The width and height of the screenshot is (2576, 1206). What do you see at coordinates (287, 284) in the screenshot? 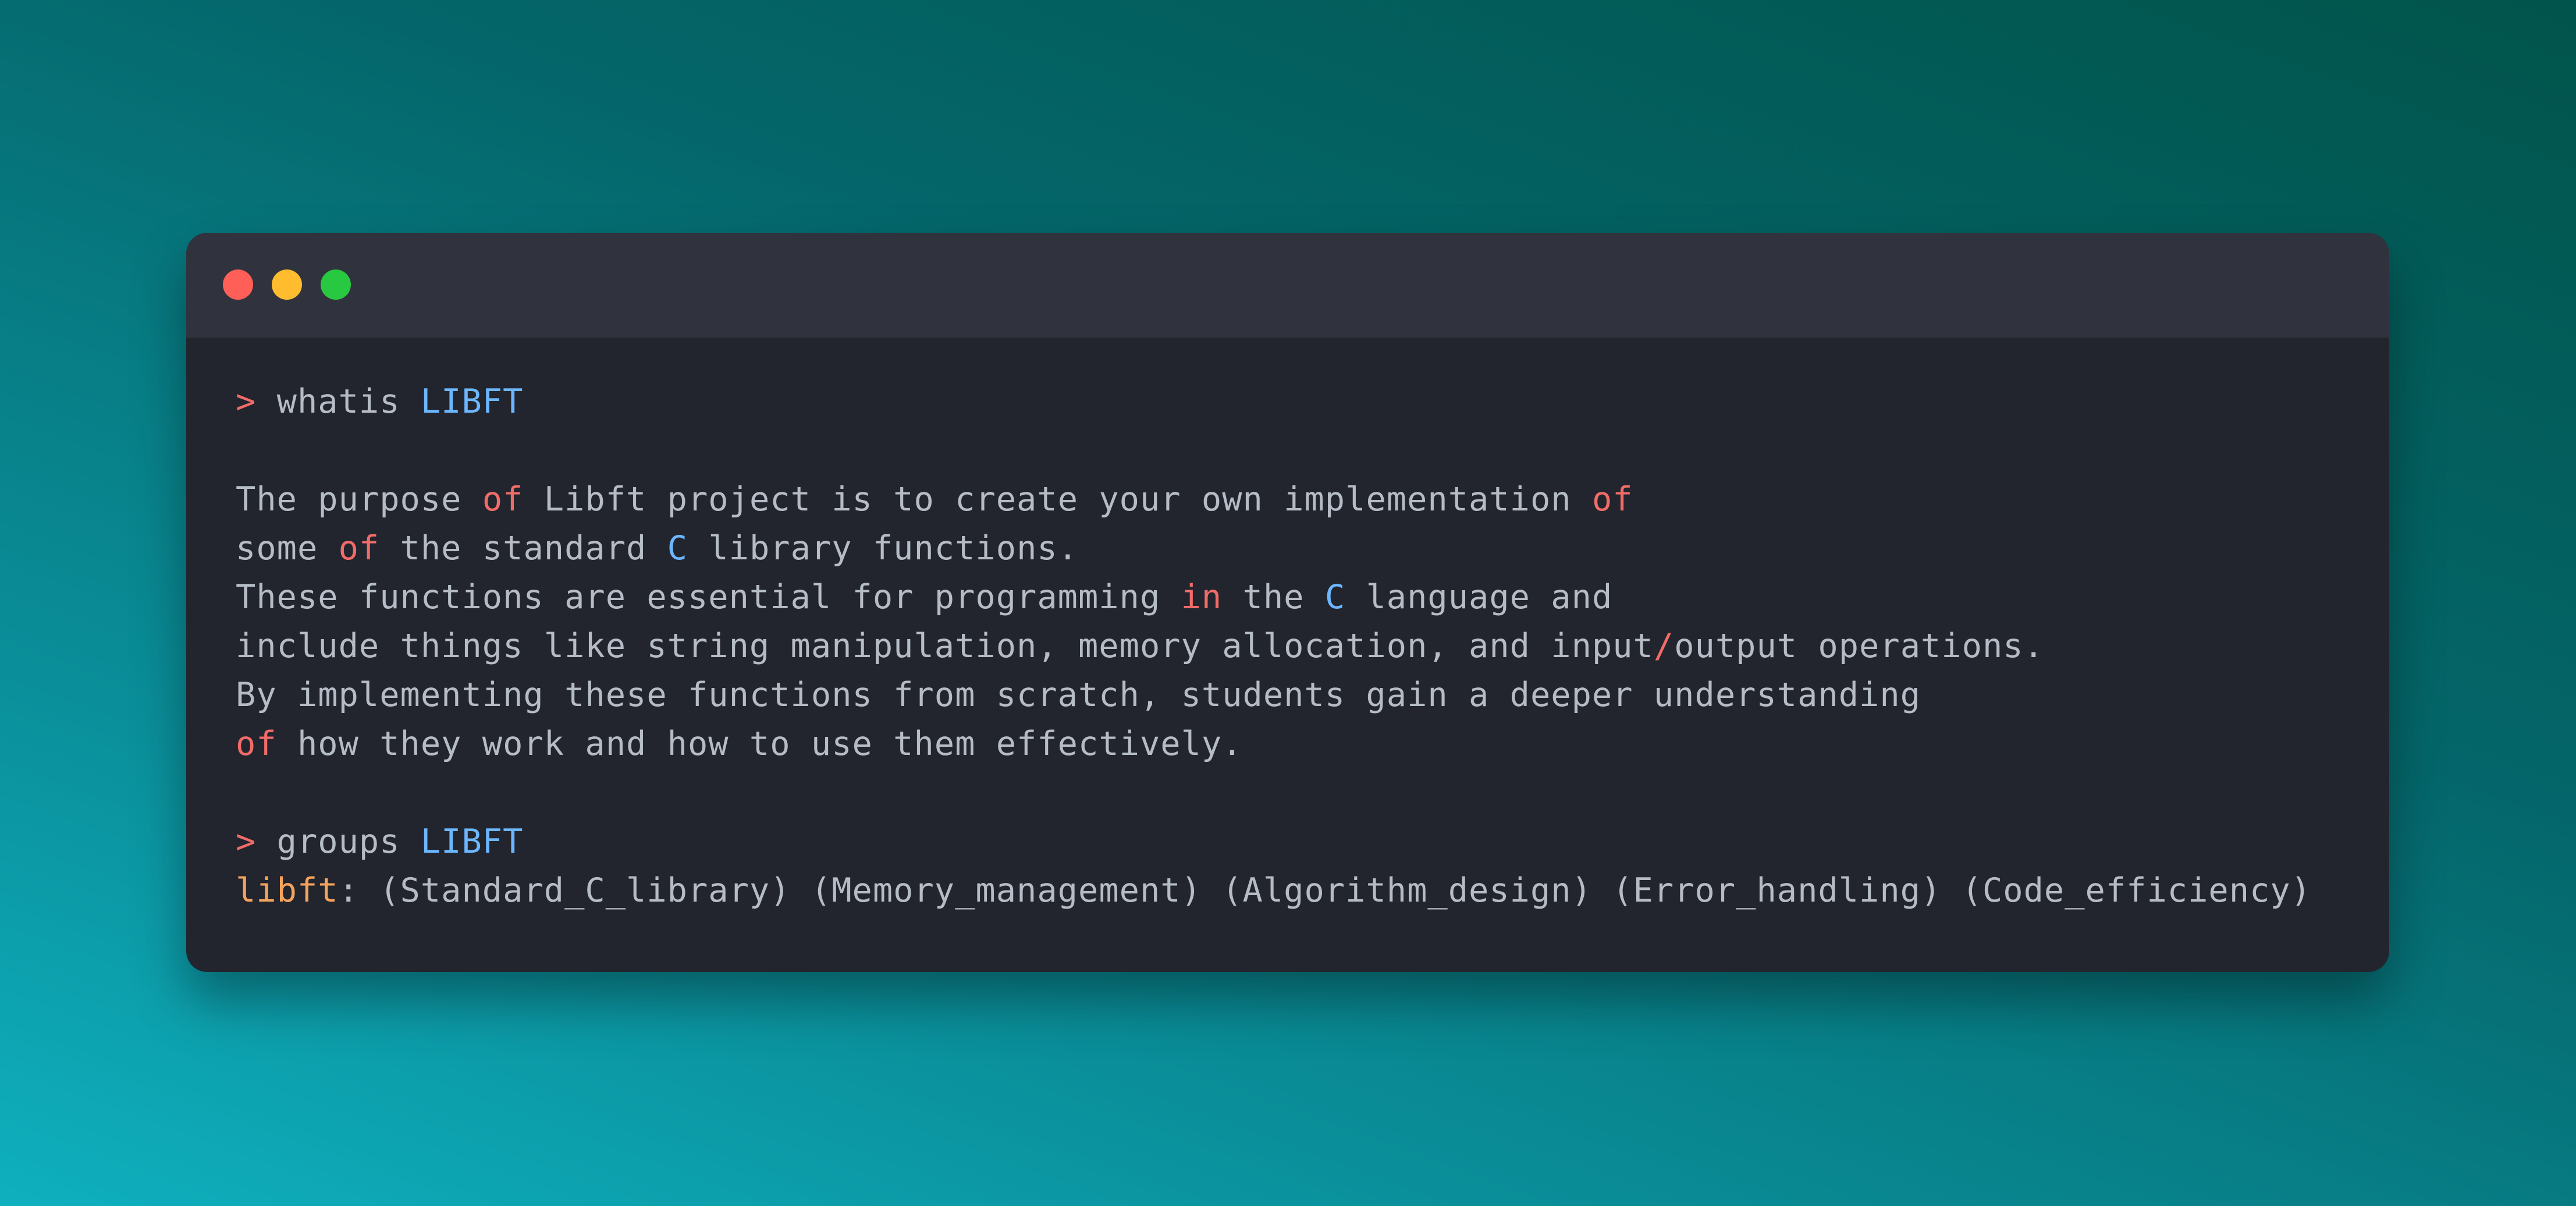
I see `minimize-button` at bounding box center [287, 284].